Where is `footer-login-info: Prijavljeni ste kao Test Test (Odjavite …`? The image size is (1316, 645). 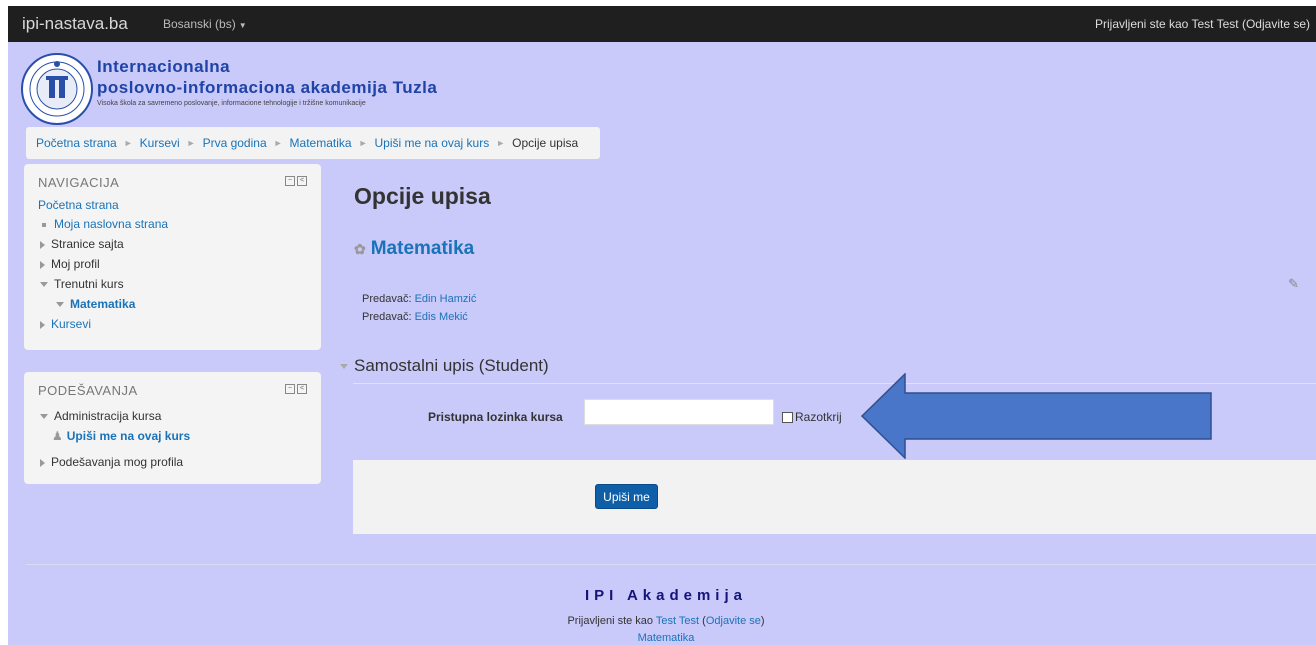 footer-login-info: Prijavljeni ste kao Test Test (Odjavite … is located at coordinates (666, 621).